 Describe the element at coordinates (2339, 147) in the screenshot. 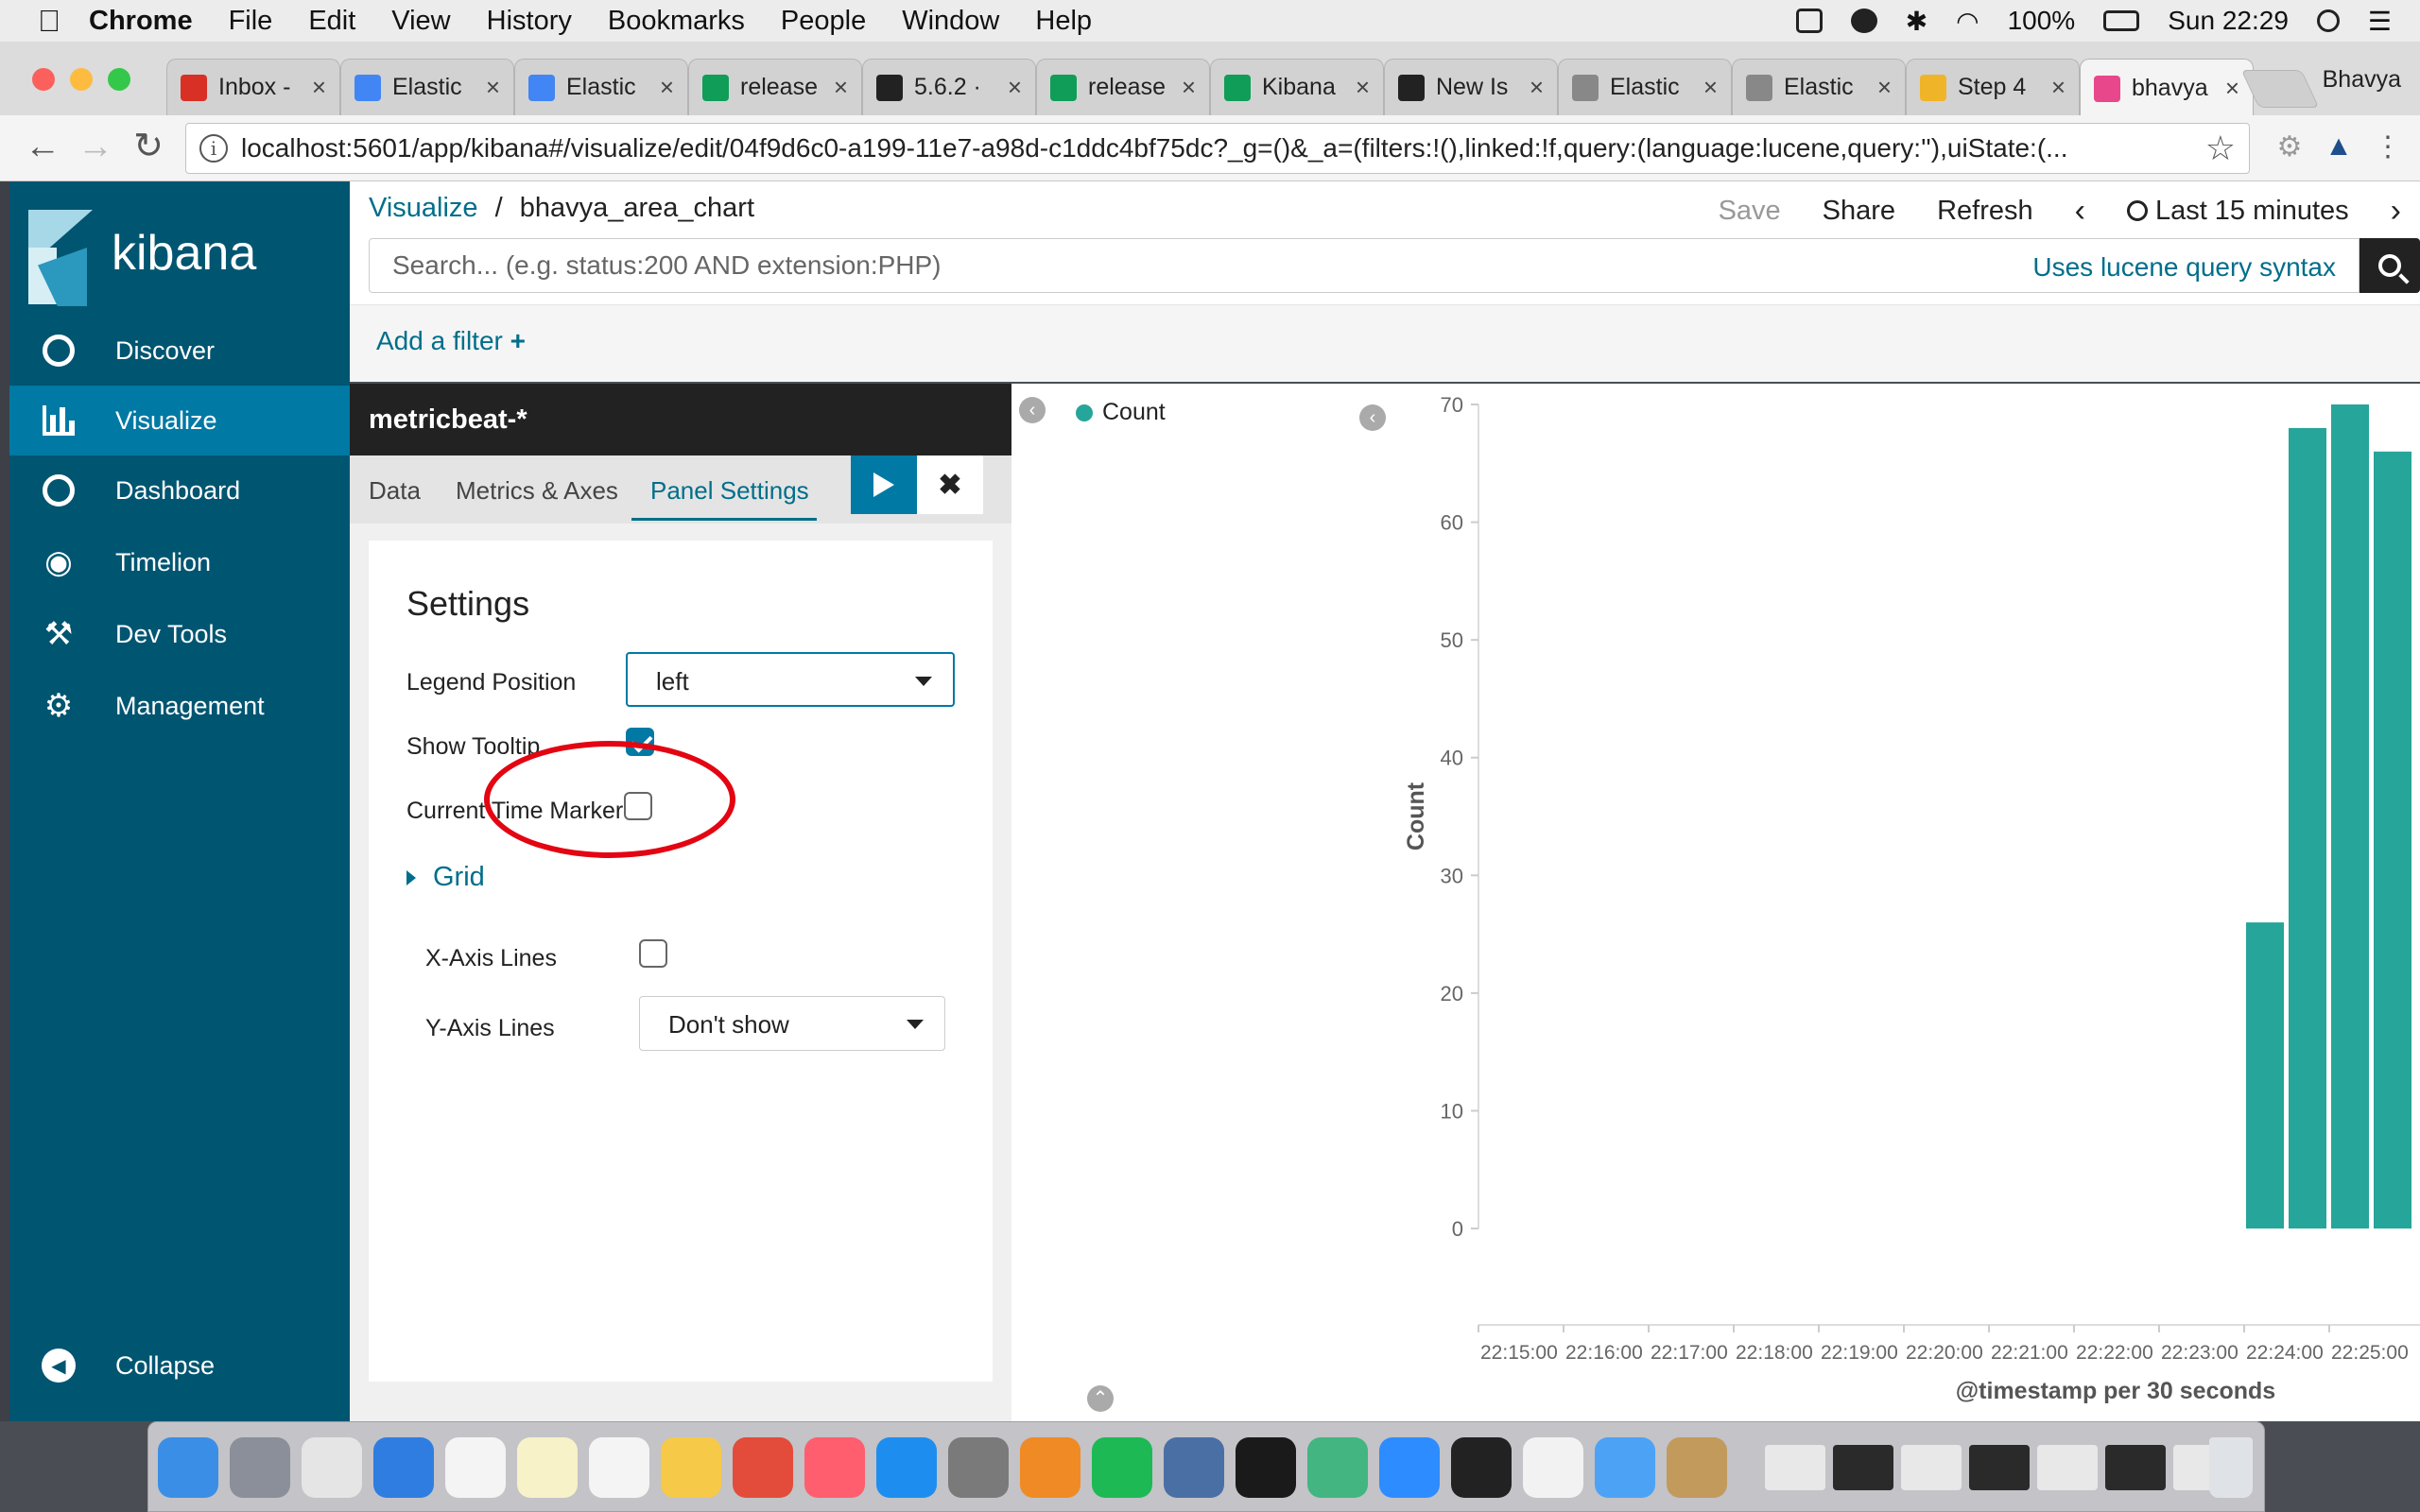

I see `extension-axe-icon: ▲` at that location.